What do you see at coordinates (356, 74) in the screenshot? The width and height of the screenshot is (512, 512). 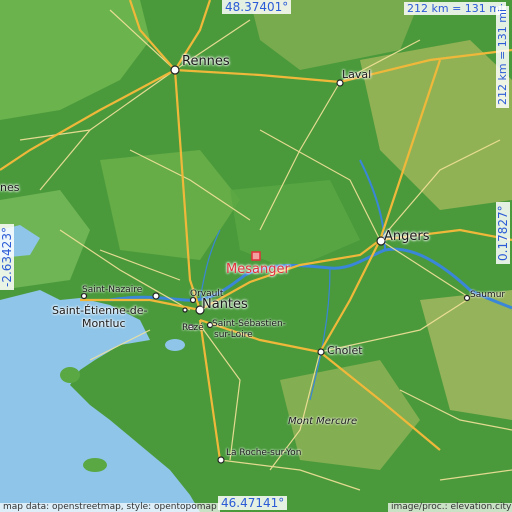 I see `place-laval: Laval` at bounding box center [356, 74].